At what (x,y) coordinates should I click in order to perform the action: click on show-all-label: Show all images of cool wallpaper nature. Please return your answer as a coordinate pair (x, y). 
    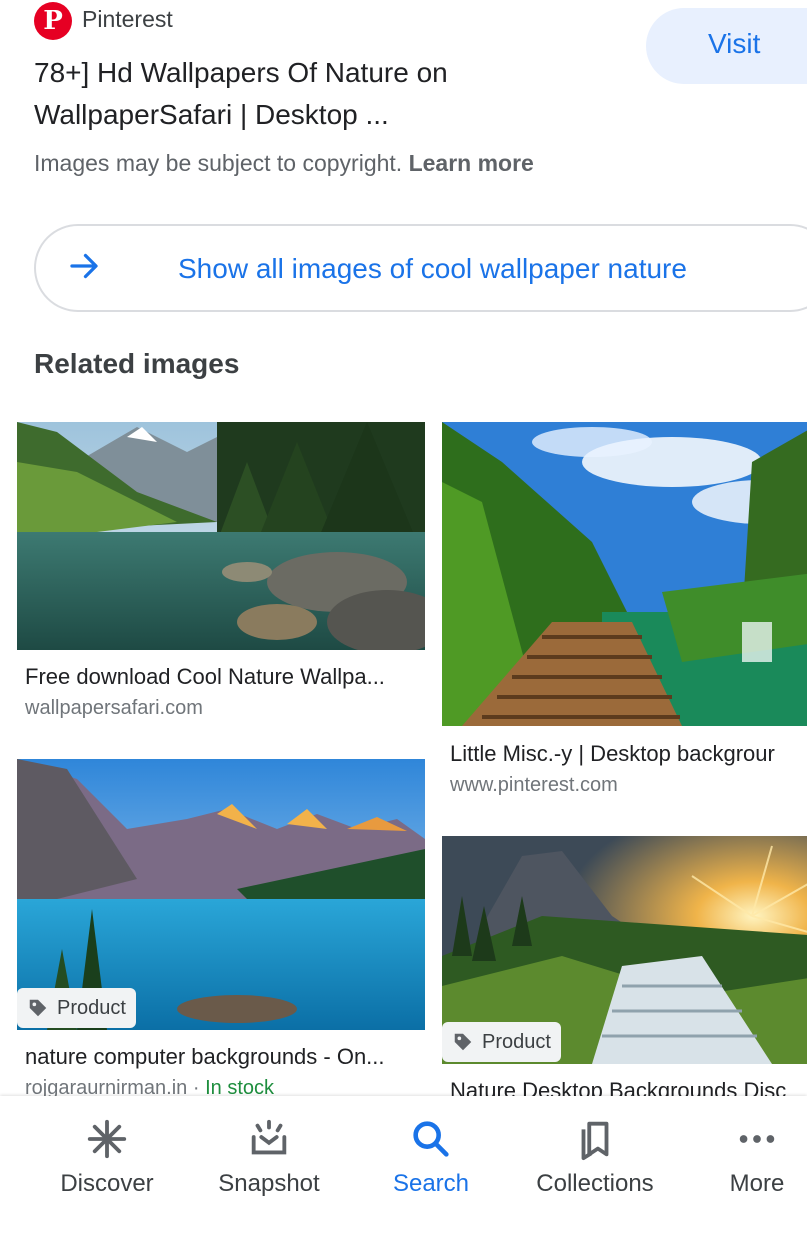
    Looking at the image, I should click on (432, 268).